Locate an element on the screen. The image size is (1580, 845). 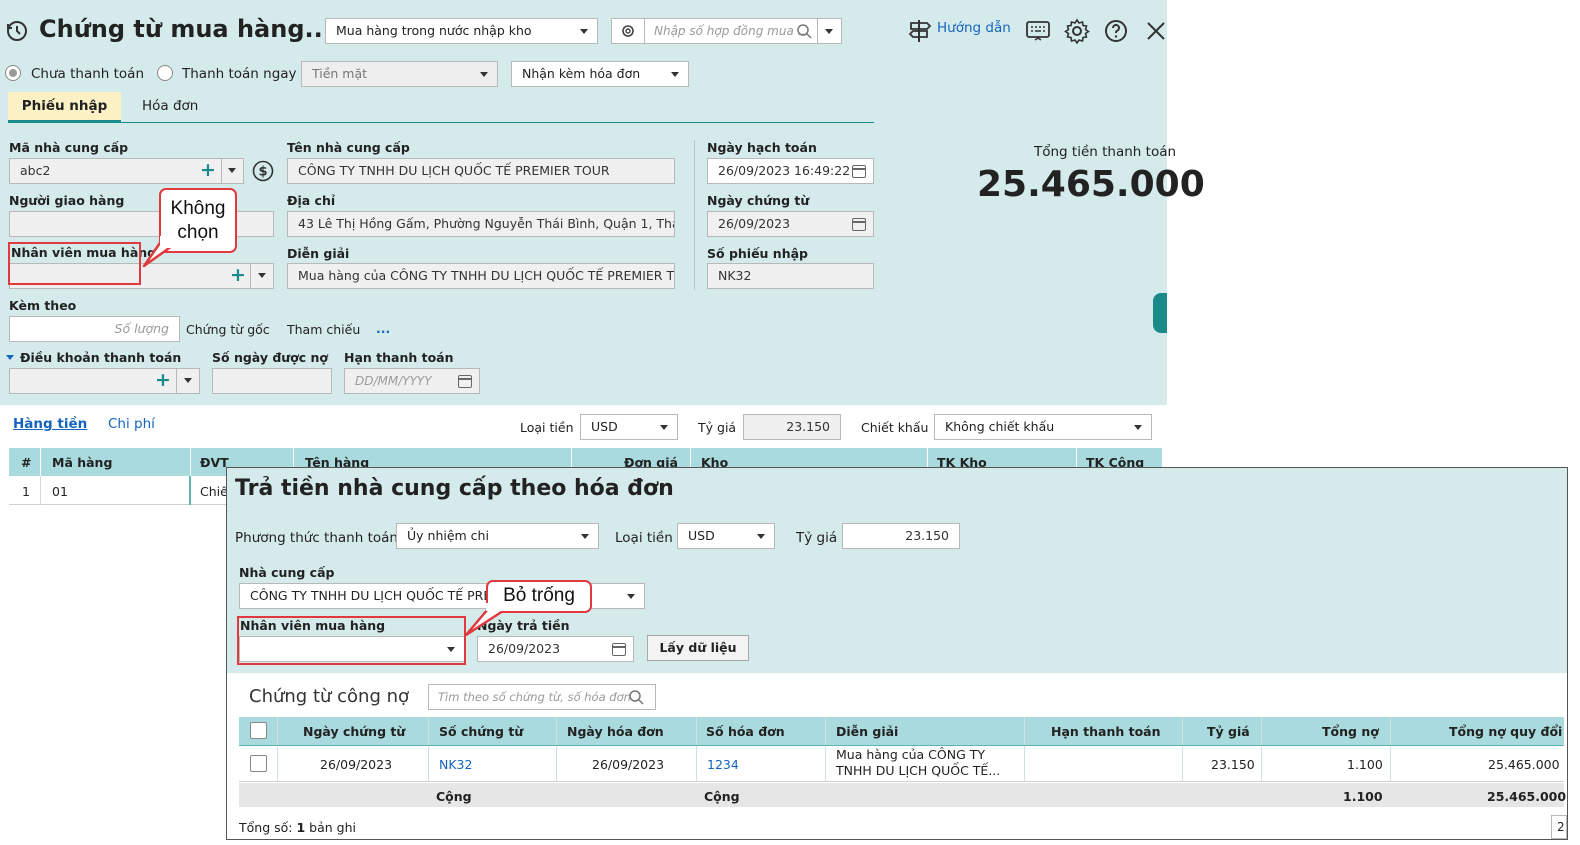
original-doc-label: Chứng từ gốc is located at coordinates (228, 329).